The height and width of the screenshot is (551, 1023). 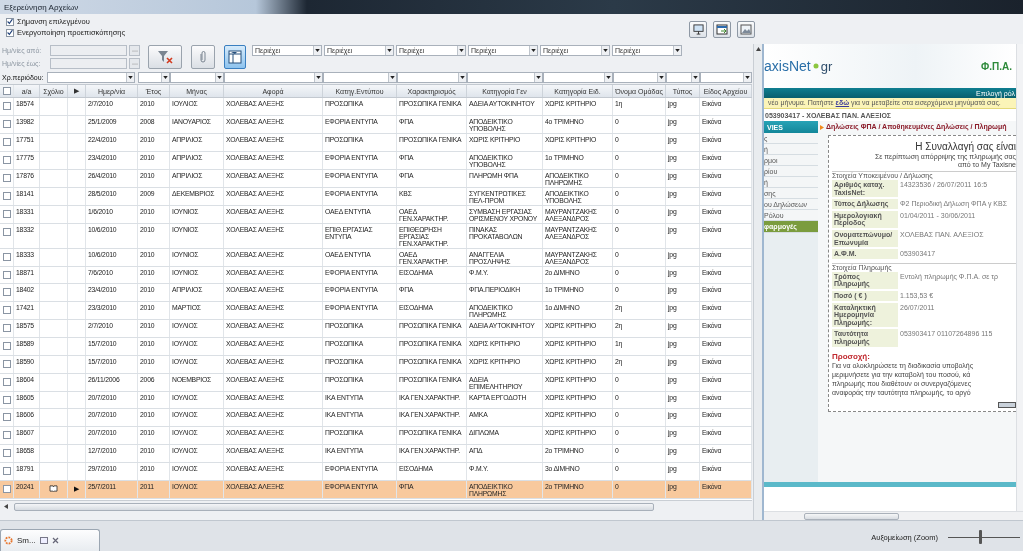 I want to click on page-heading: Φ.Π.Α., so click(x=996, y=66).